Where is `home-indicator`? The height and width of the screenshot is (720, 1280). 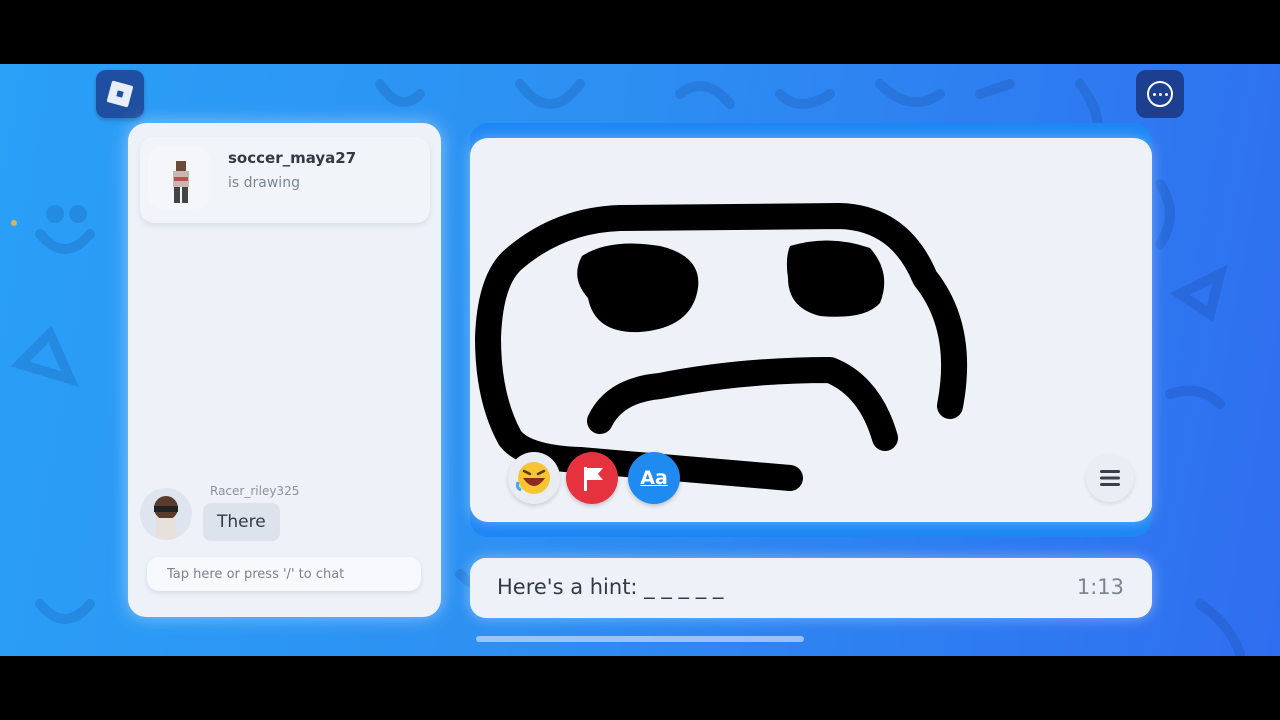 home-indicator is located at coordinates (640, 639).